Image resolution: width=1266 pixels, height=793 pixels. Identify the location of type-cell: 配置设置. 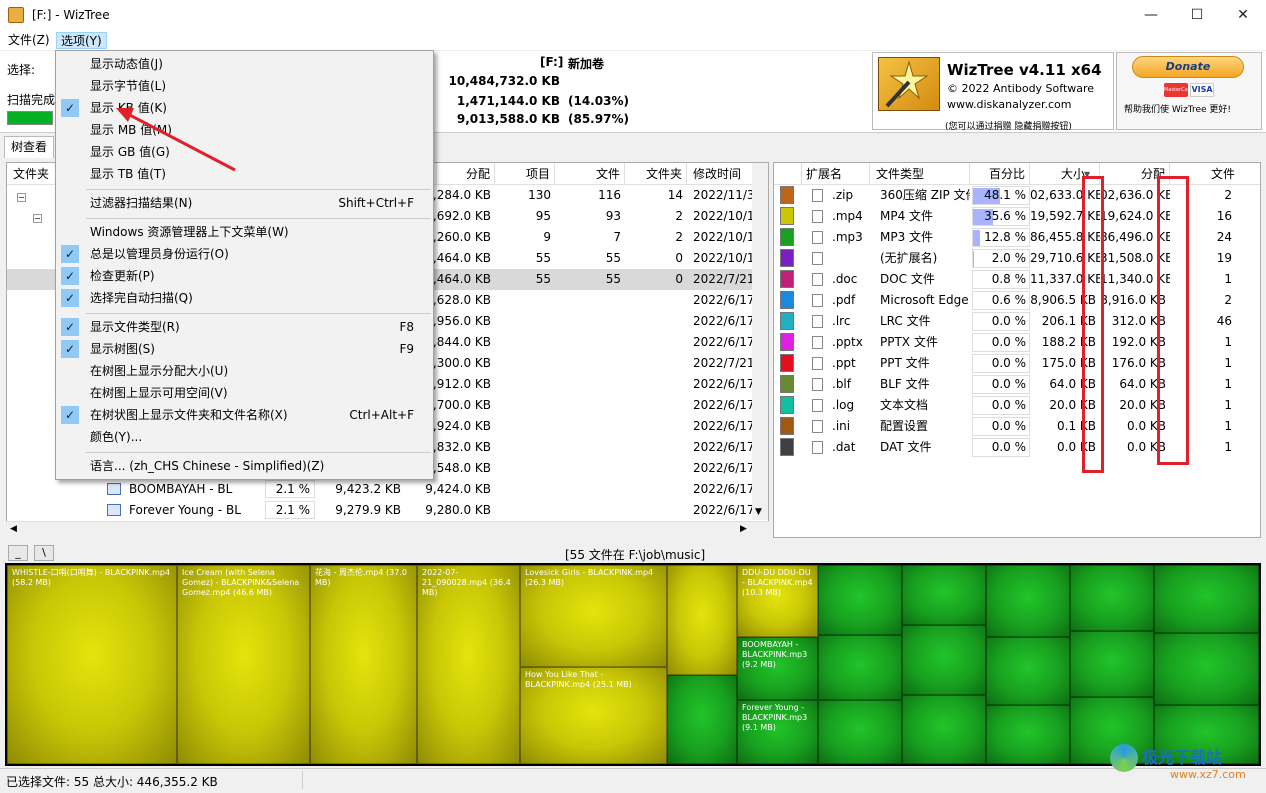
(904, 426).